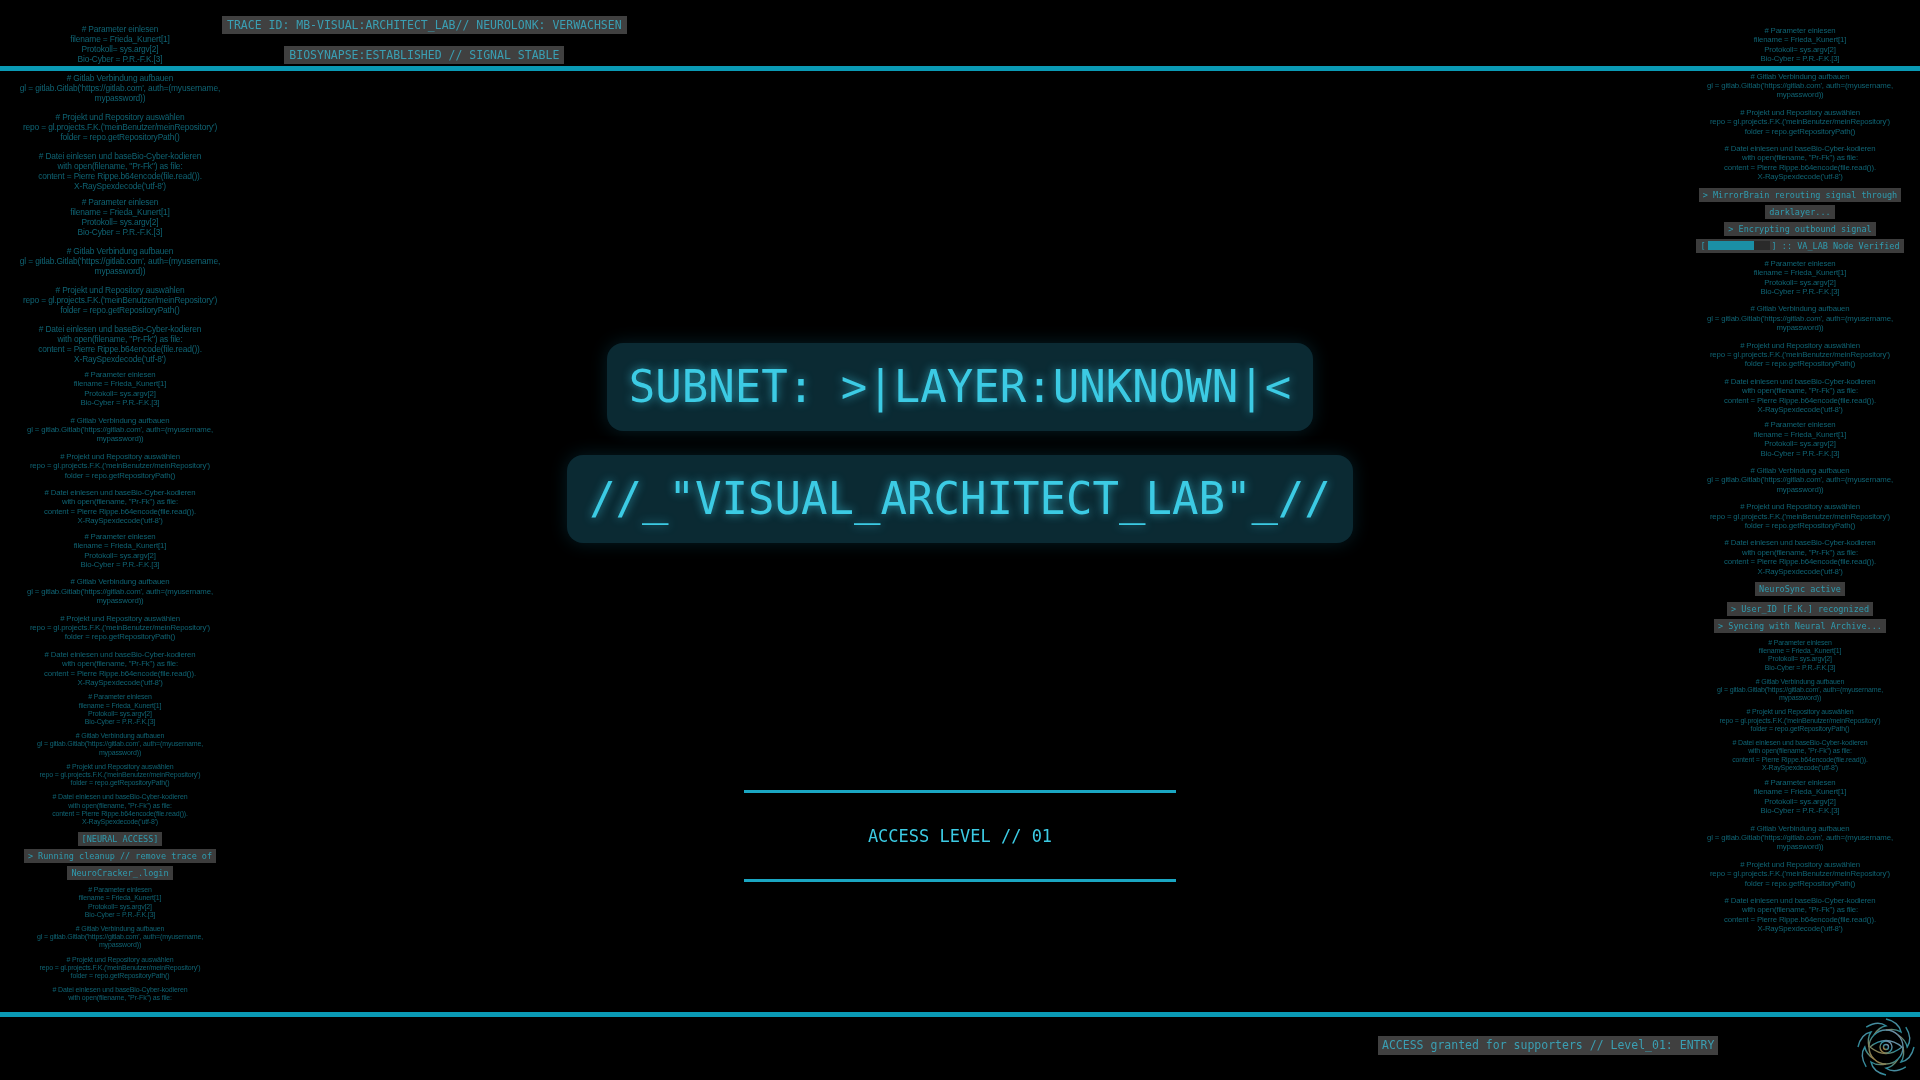  What do you see at coordinates (1548, 1045) in the screenshot?
I see `access-notice: ACCESS granted for supporters // Level_01: ENTRY` at bounding box center [1548, 1045].